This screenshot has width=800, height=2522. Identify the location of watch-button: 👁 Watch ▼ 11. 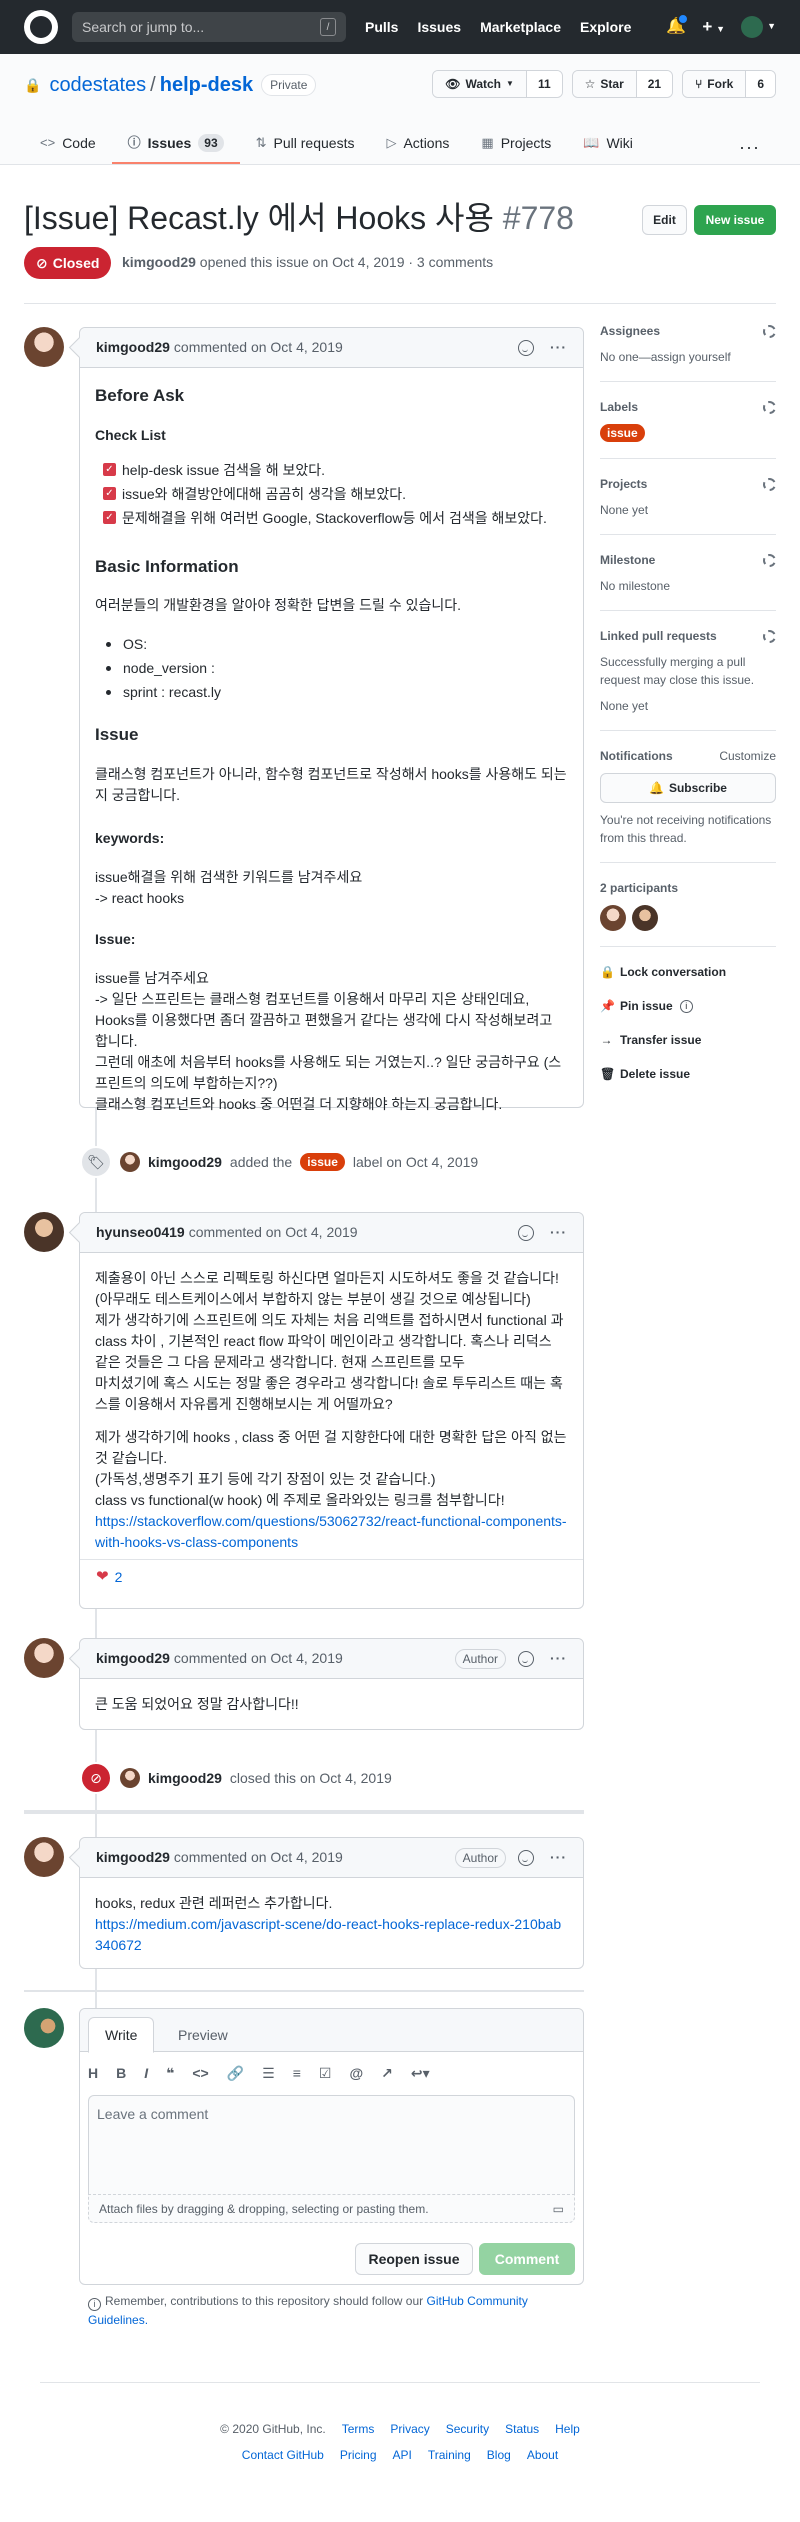
(497, 84).